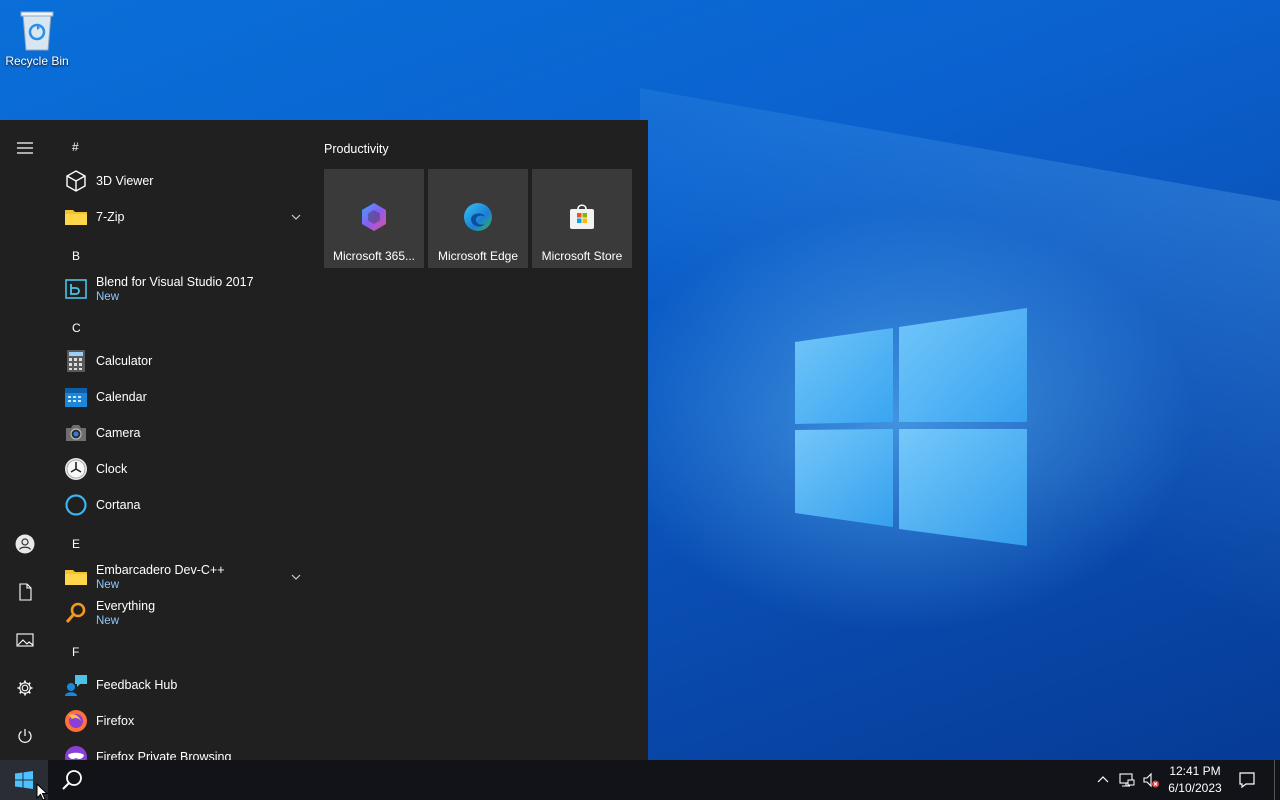 The height and width of the screenshot is (800, 1280). I want to click on edge-icon, so click(478, 217).